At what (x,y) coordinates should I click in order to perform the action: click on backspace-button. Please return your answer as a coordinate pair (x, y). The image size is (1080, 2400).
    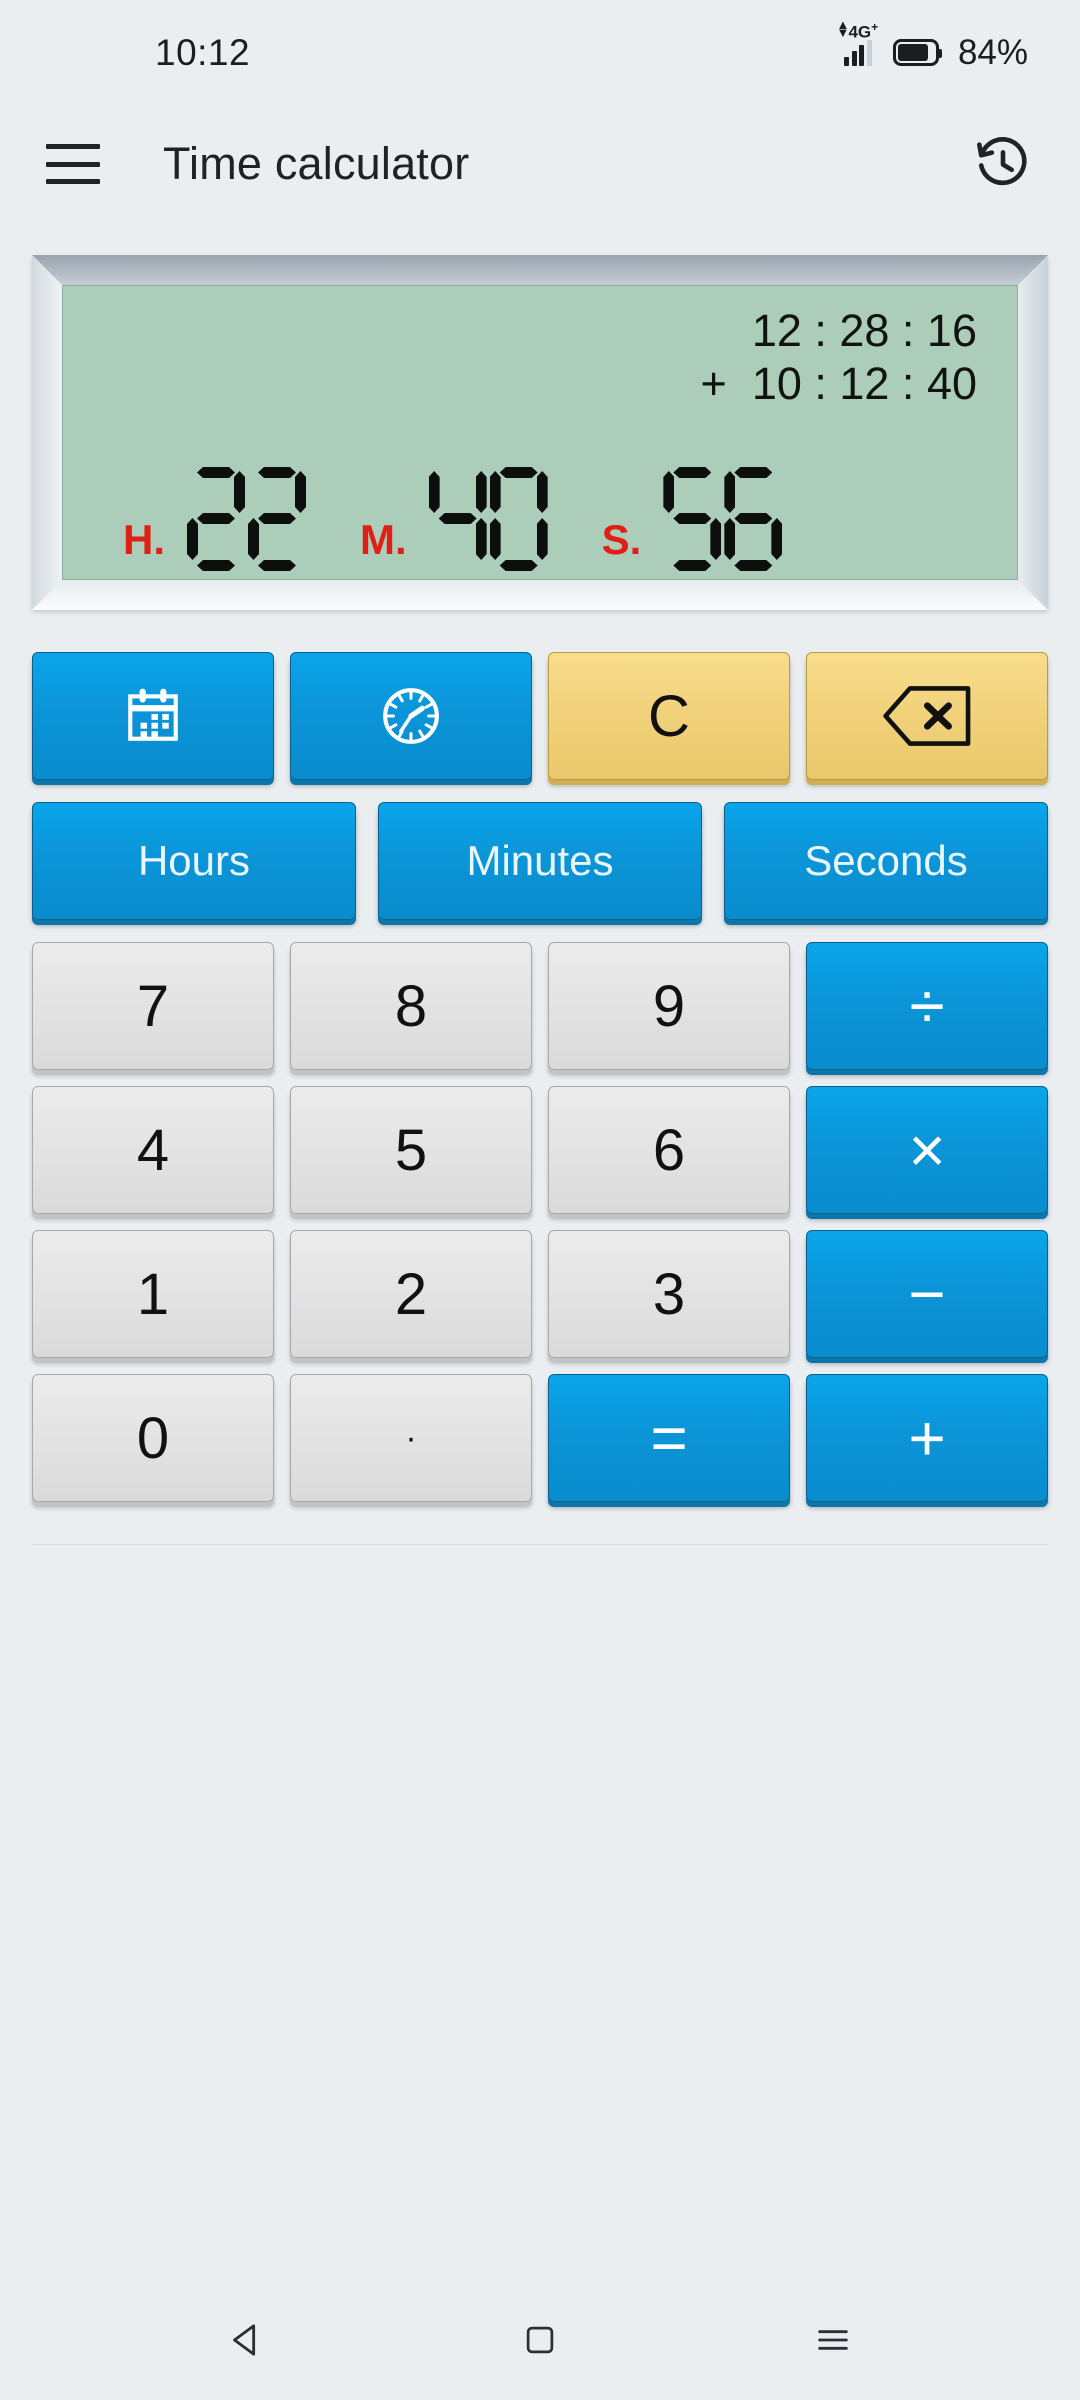
    Looking at the image, I should click on (927, 716).